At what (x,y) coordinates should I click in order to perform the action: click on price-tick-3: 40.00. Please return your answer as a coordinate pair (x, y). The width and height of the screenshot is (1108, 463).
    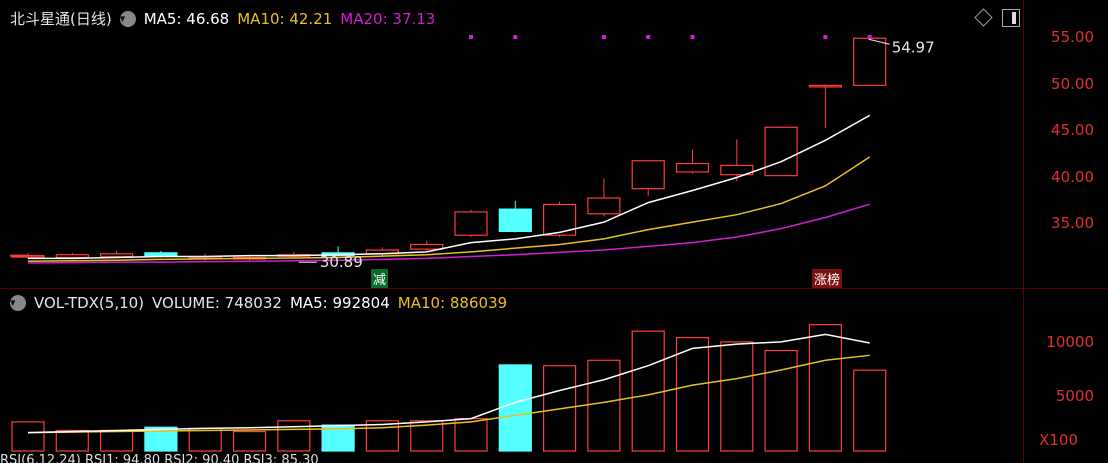
    Looking at the image, I should click on (1072, 177).